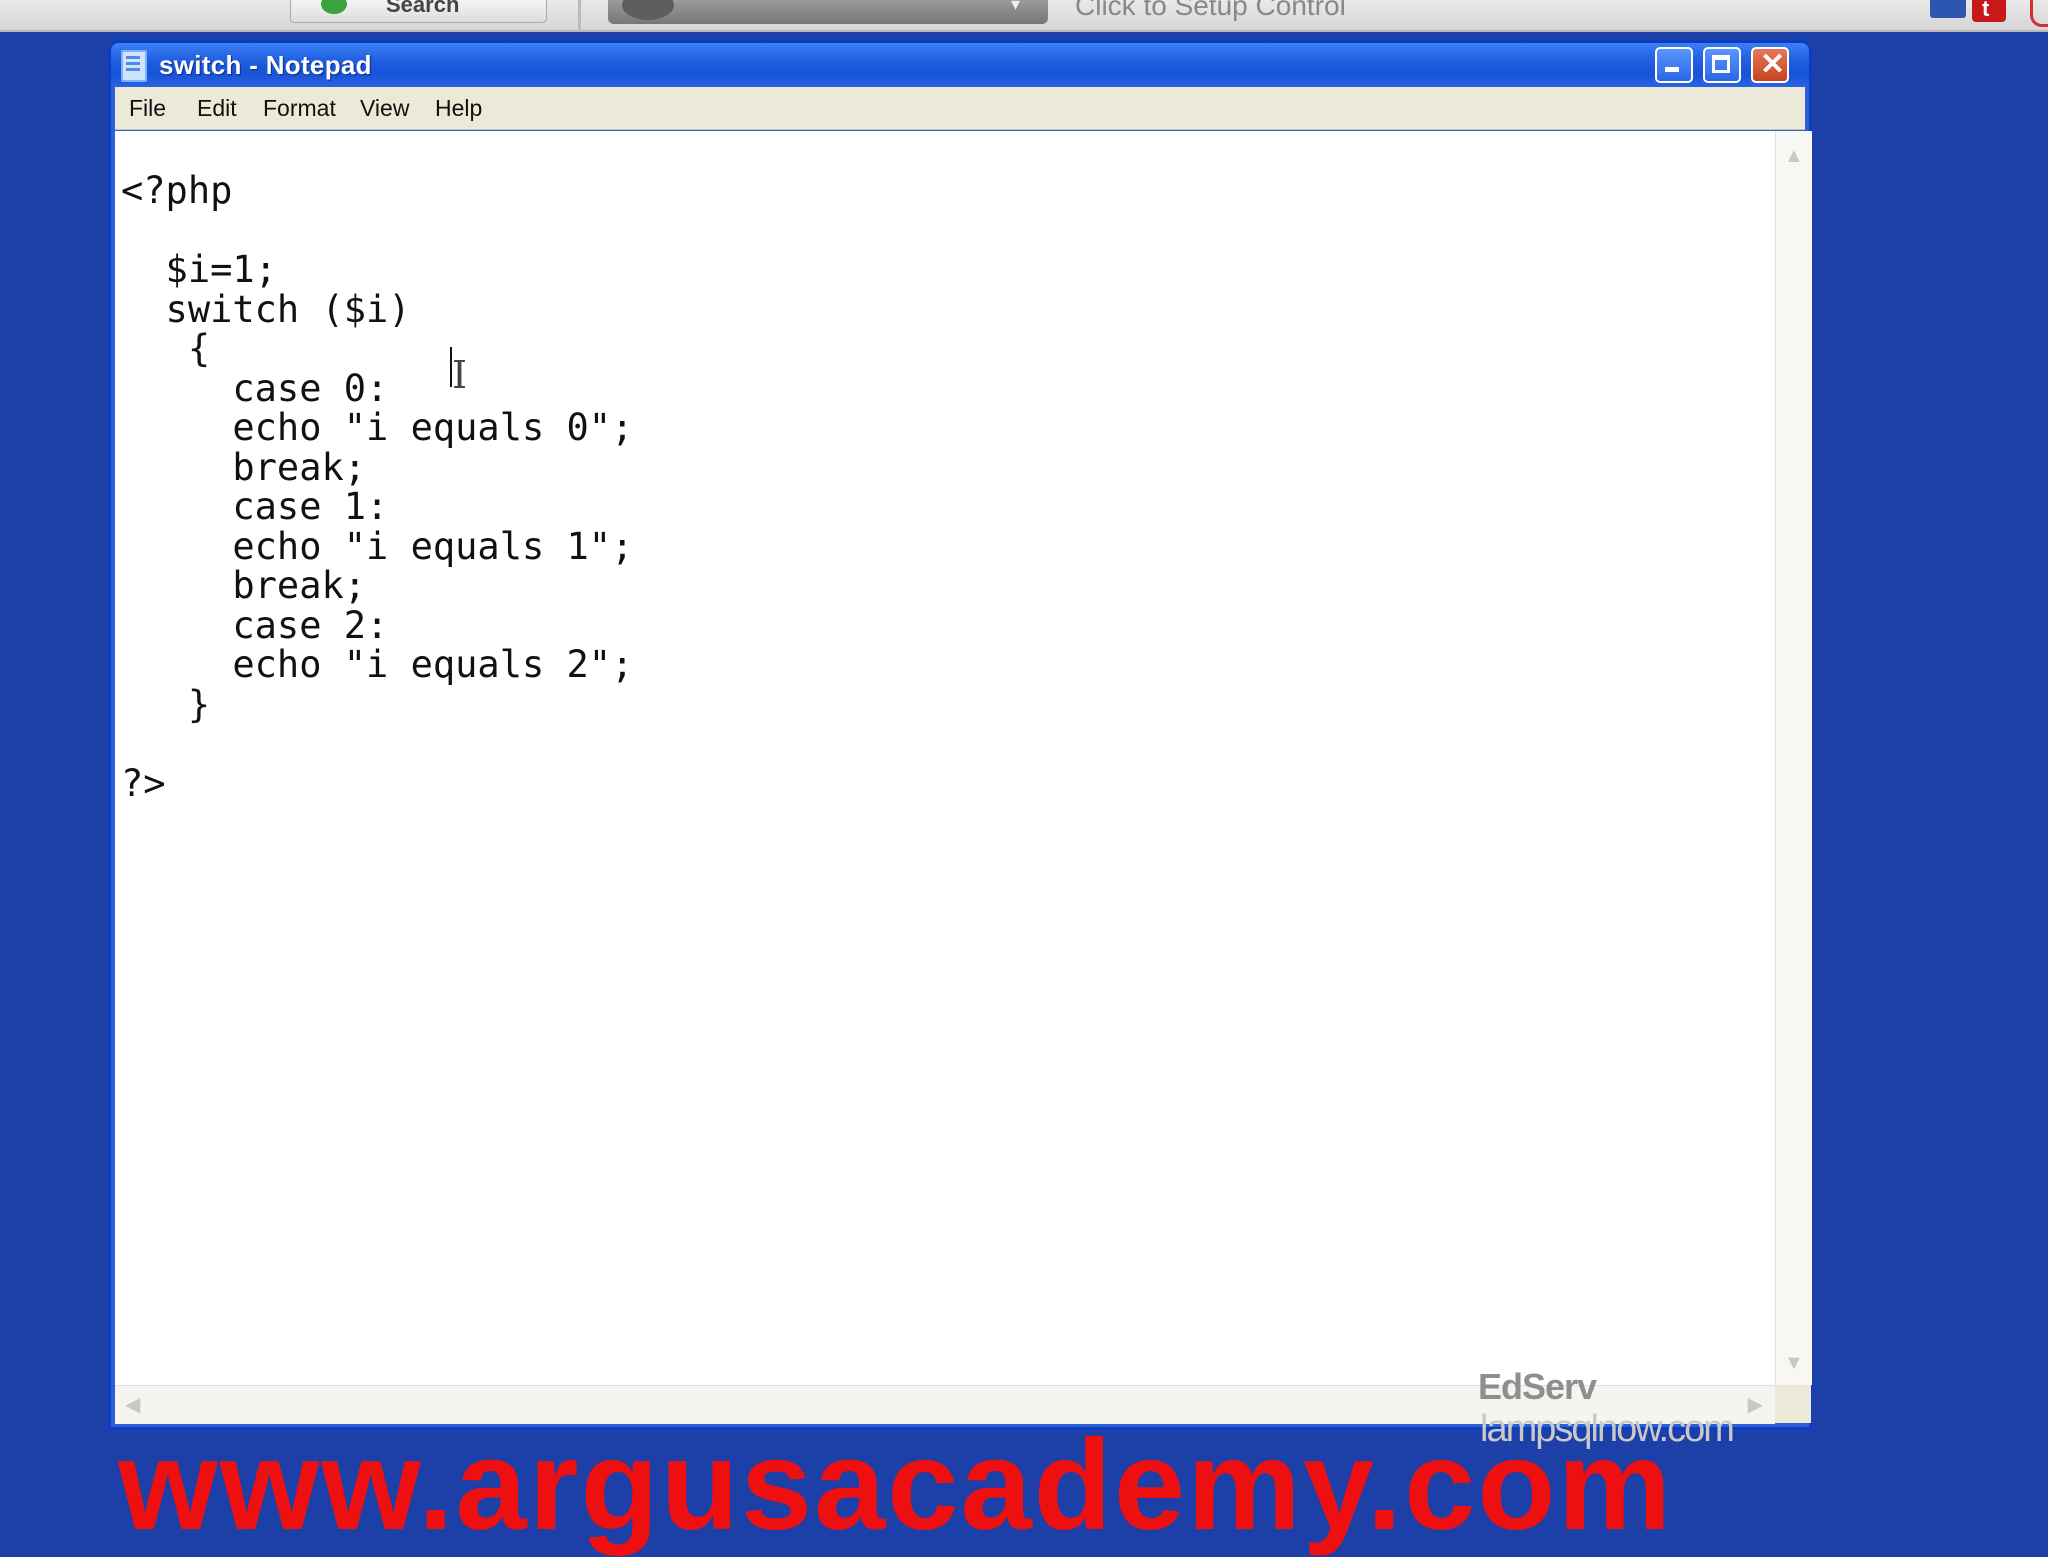 This screenshot has height=1557, width=2048. Describe the element at coordinates (1672, 69) in the screenshot. I see `minimize-icon` at that location.